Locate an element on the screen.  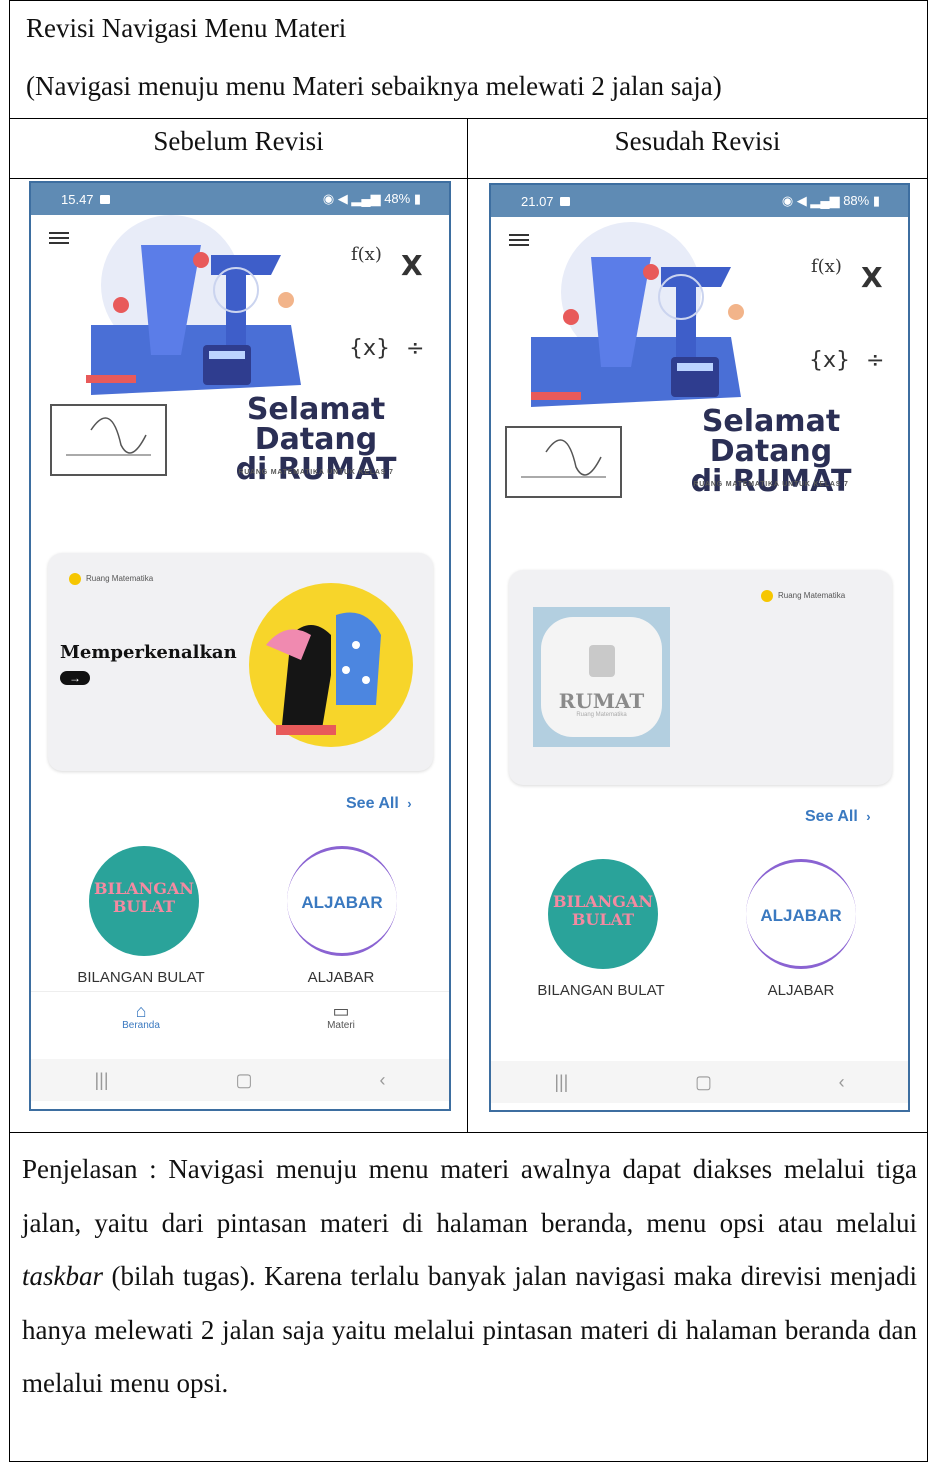
dancers-illustration is located at coordinates (331, 665).